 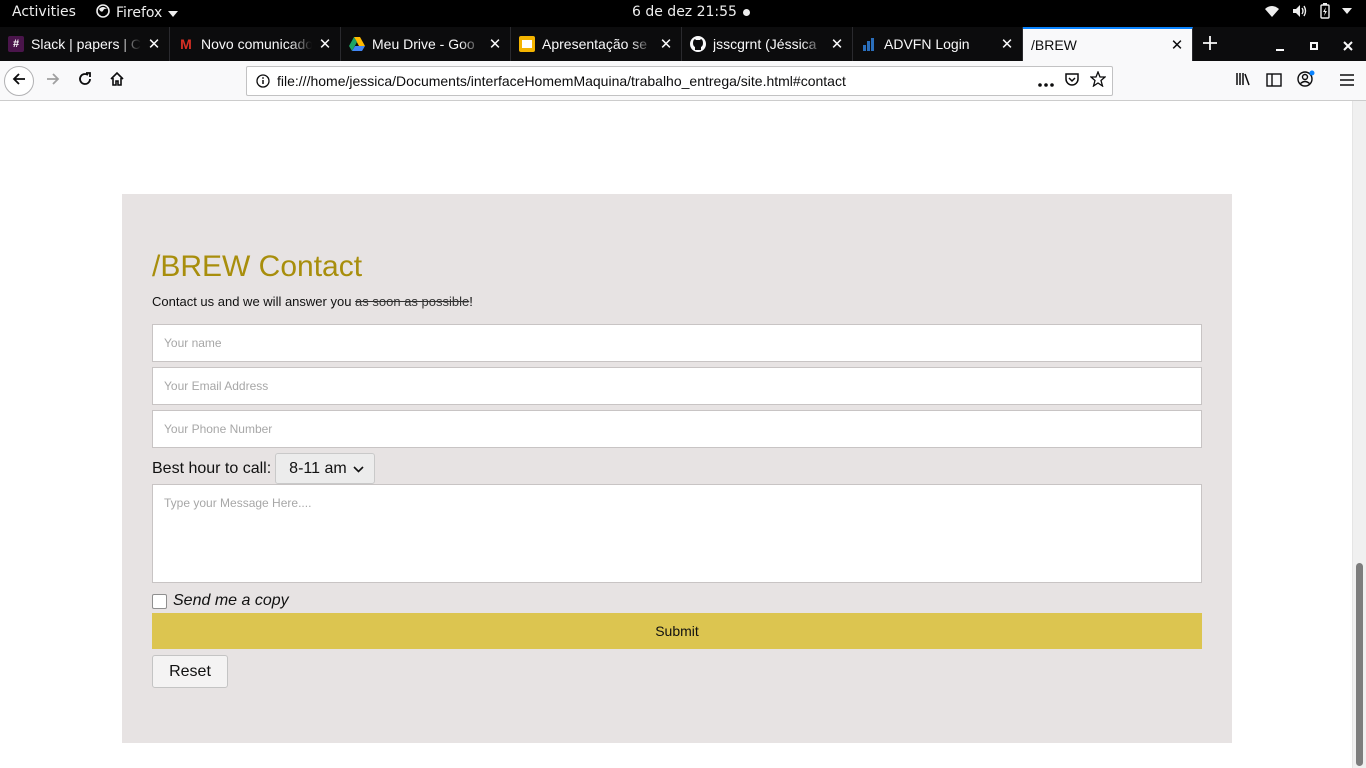 I want to click on forward-button, so click(x=53, y=81).